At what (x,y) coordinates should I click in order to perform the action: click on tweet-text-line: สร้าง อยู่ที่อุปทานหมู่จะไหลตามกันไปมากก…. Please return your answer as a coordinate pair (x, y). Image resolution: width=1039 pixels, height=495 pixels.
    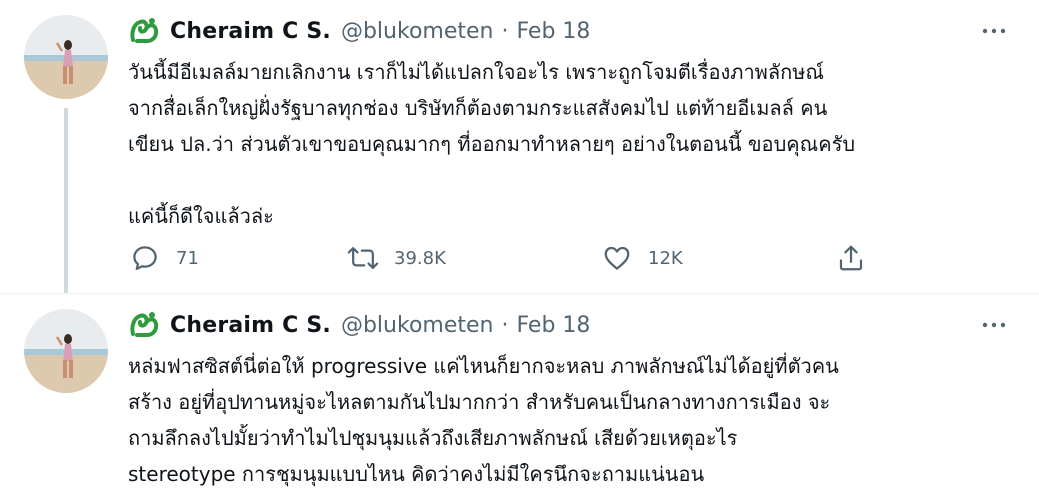
    Looking at the image, I should click on (479, 402).